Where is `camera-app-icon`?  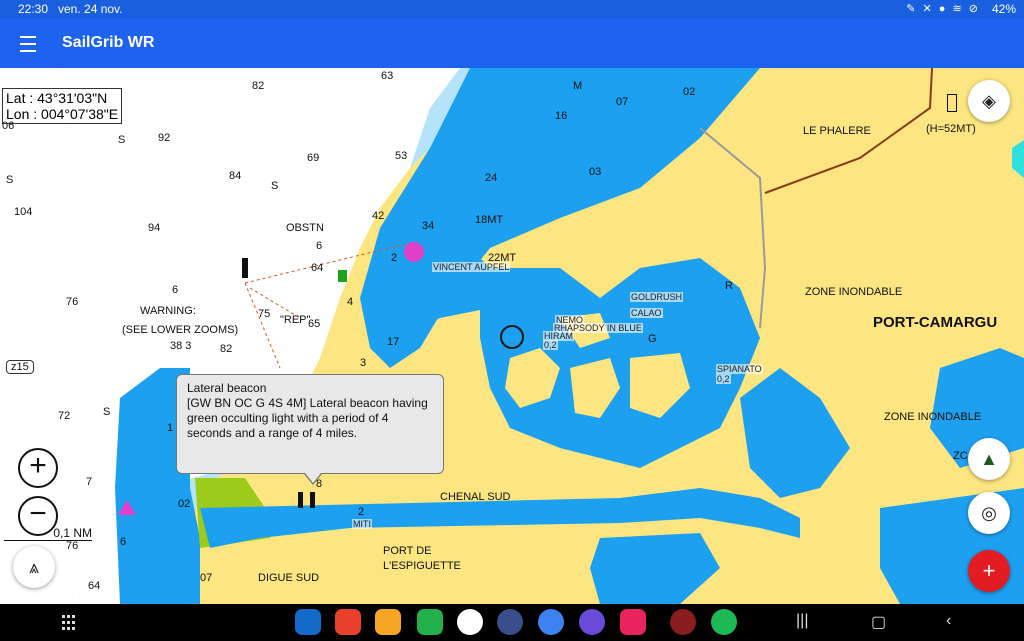 camera-app-icon is located at coordinates (633, 622).